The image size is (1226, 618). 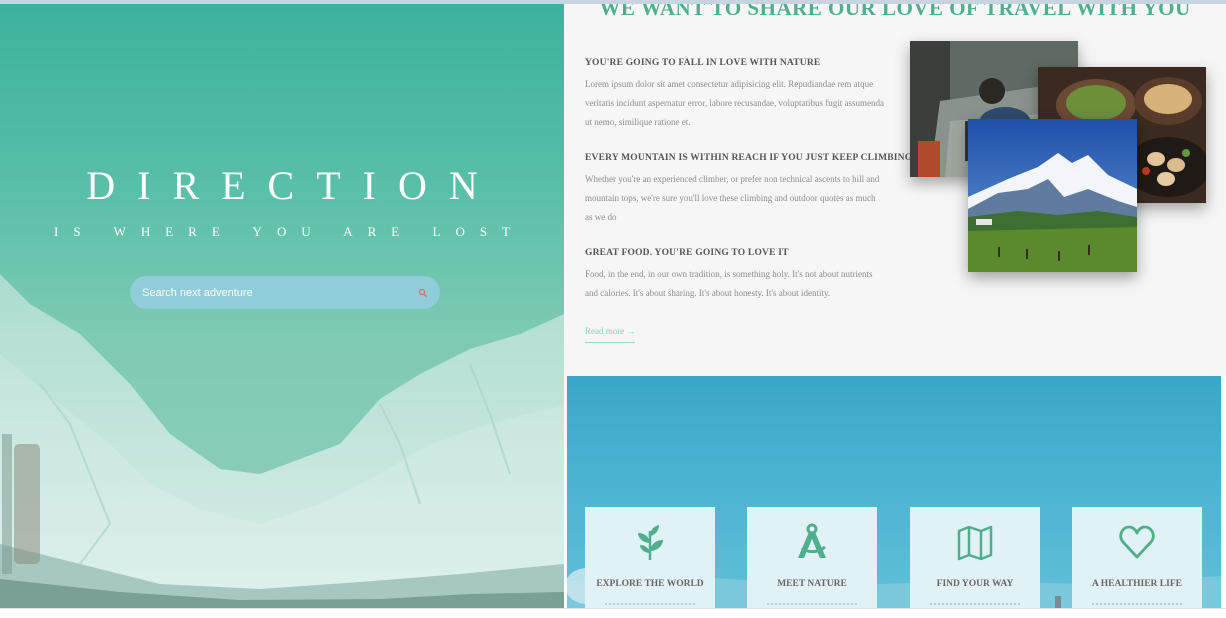 What do you see at coordinates (812, 540) in the screenshot?
I see `compass-icon` at bounding box center [812, 540].